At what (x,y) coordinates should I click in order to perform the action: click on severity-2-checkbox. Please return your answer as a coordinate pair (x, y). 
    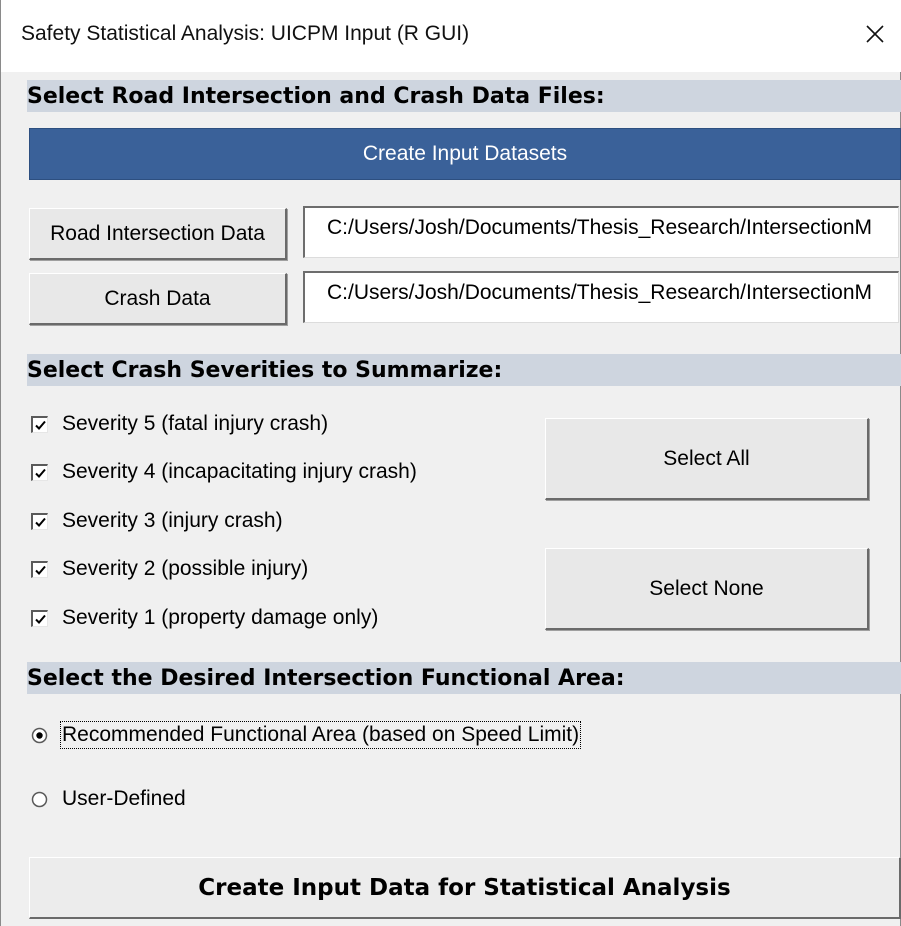
    Looking at the image, I should click on (39, 569).